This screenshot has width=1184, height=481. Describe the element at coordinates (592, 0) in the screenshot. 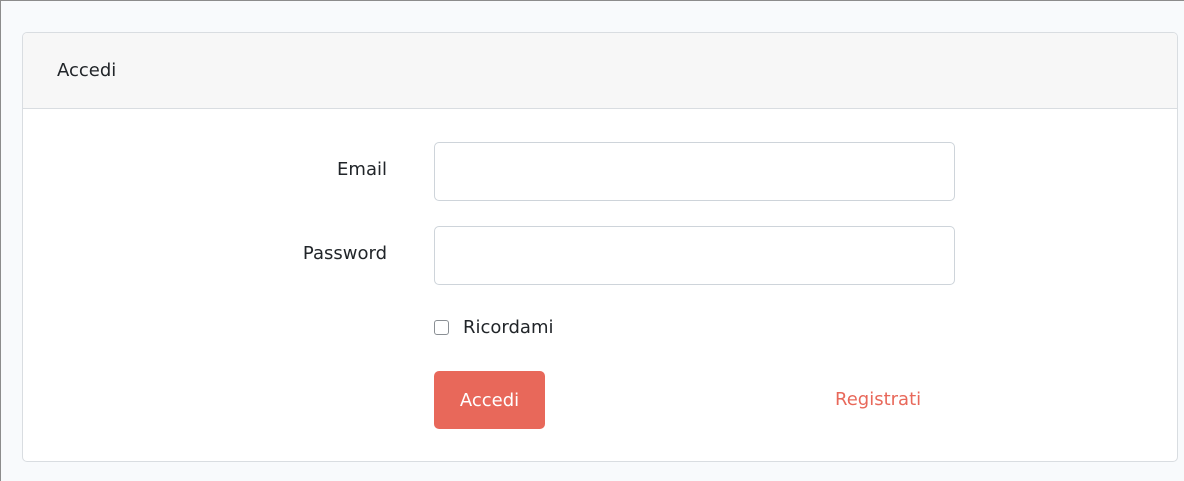

I see `frame-border-top` at that location.